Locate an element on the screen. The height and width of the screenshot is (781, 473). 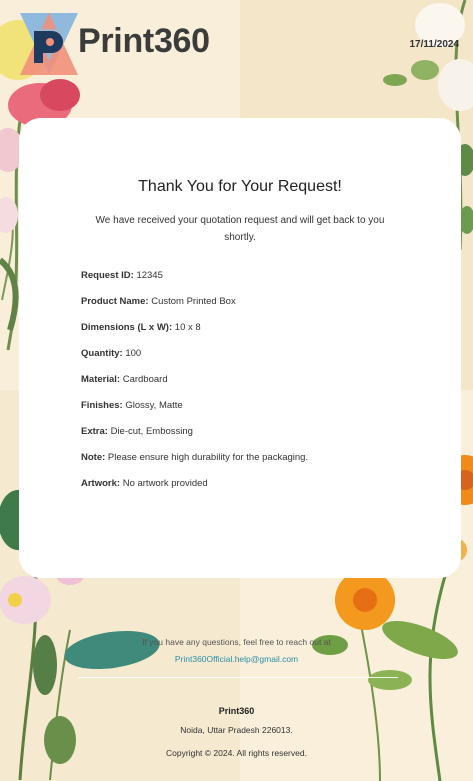
footer-company-name: Print360 is located at coordinates (236, 711).